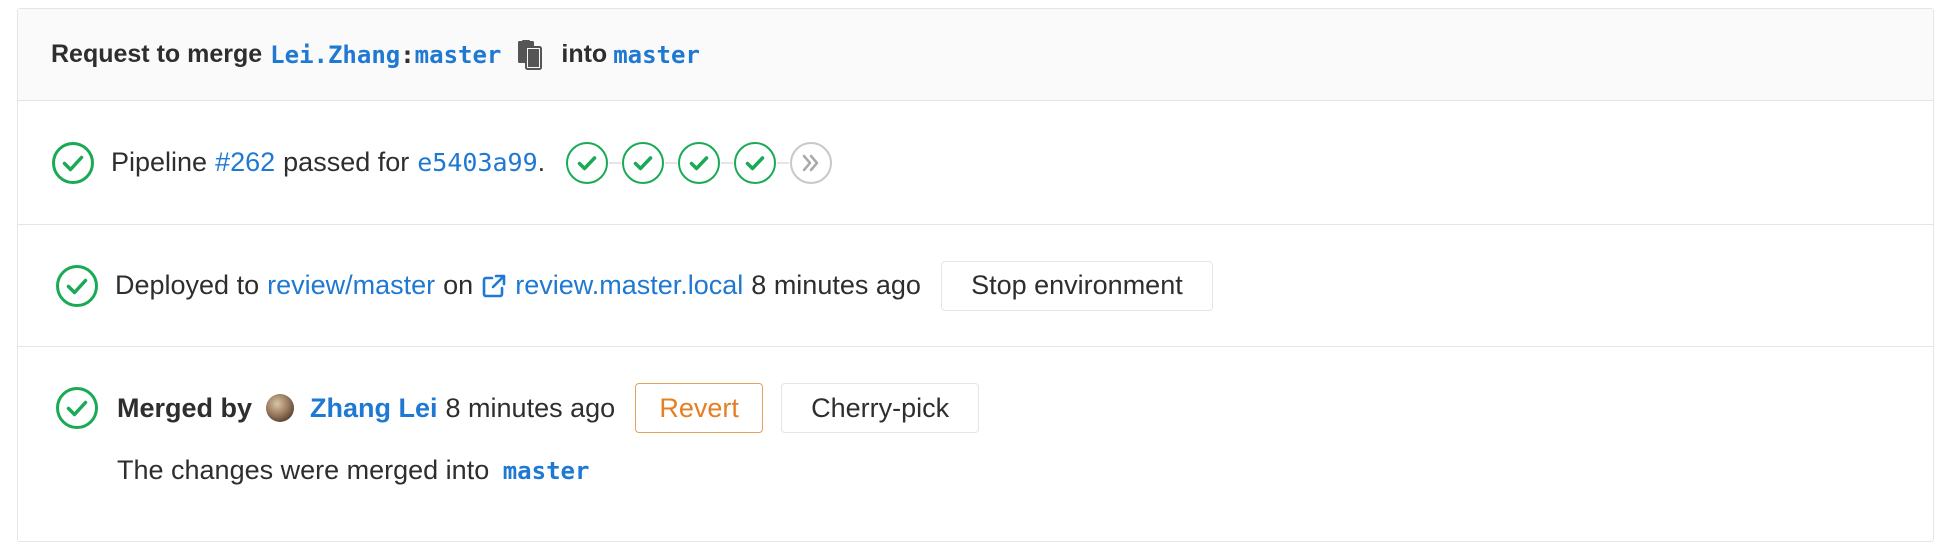  I want to click on merge-note: The changes were merged into master, so click(353, 470).